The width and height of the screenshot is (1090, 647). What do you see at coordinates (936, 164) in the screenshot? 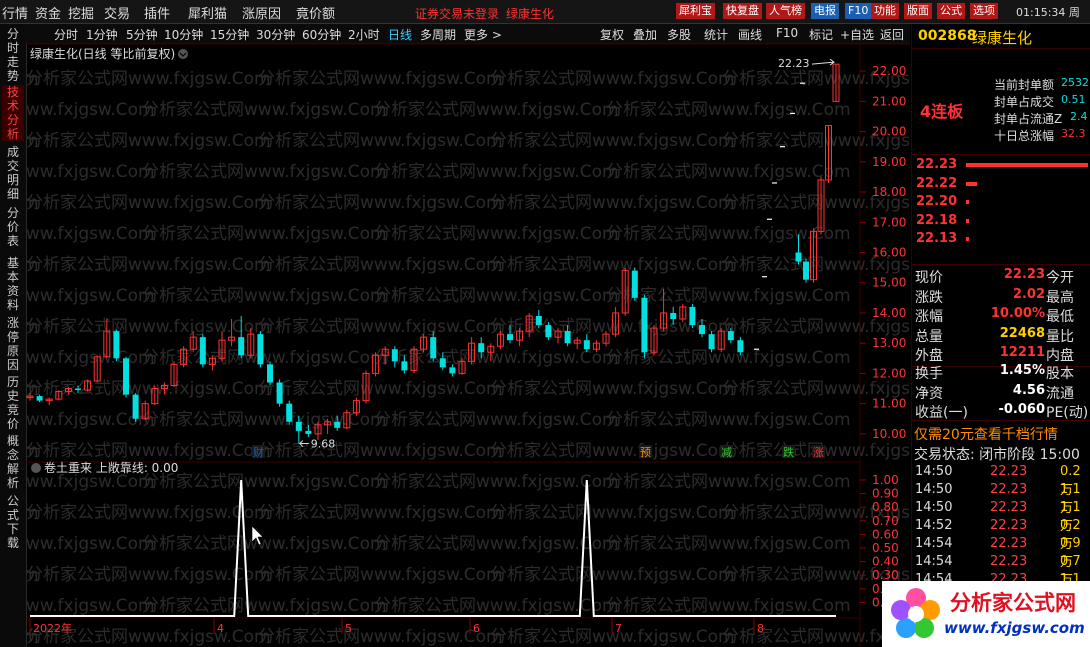
I see `bid-price: 22.23` at bounding box center [936, 164].